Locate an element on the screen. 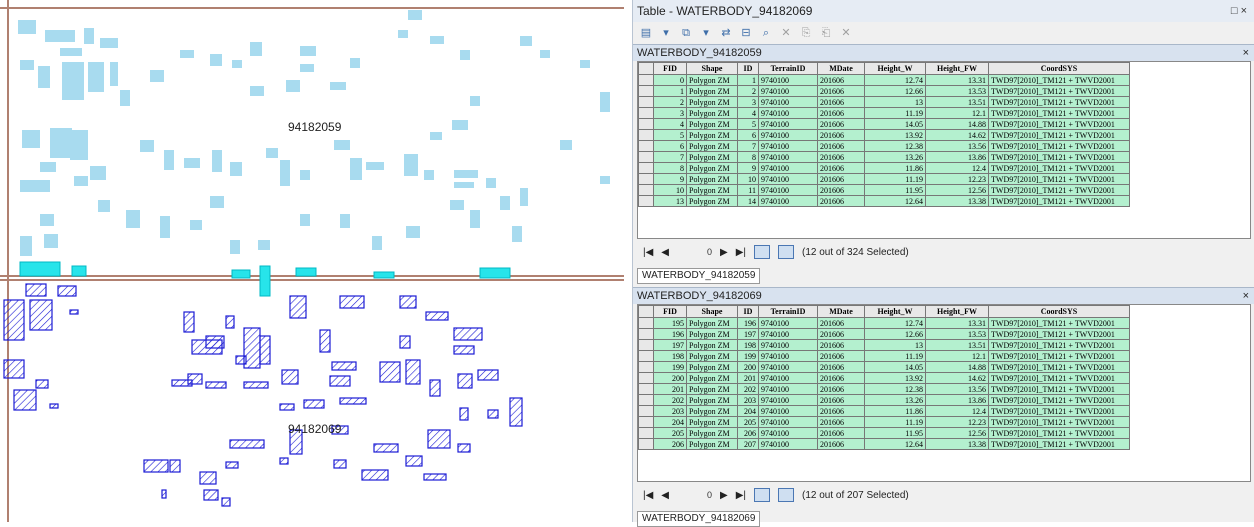  table-tab-upper: WATERBODY_94182059 is located at coordinates (699, 276).